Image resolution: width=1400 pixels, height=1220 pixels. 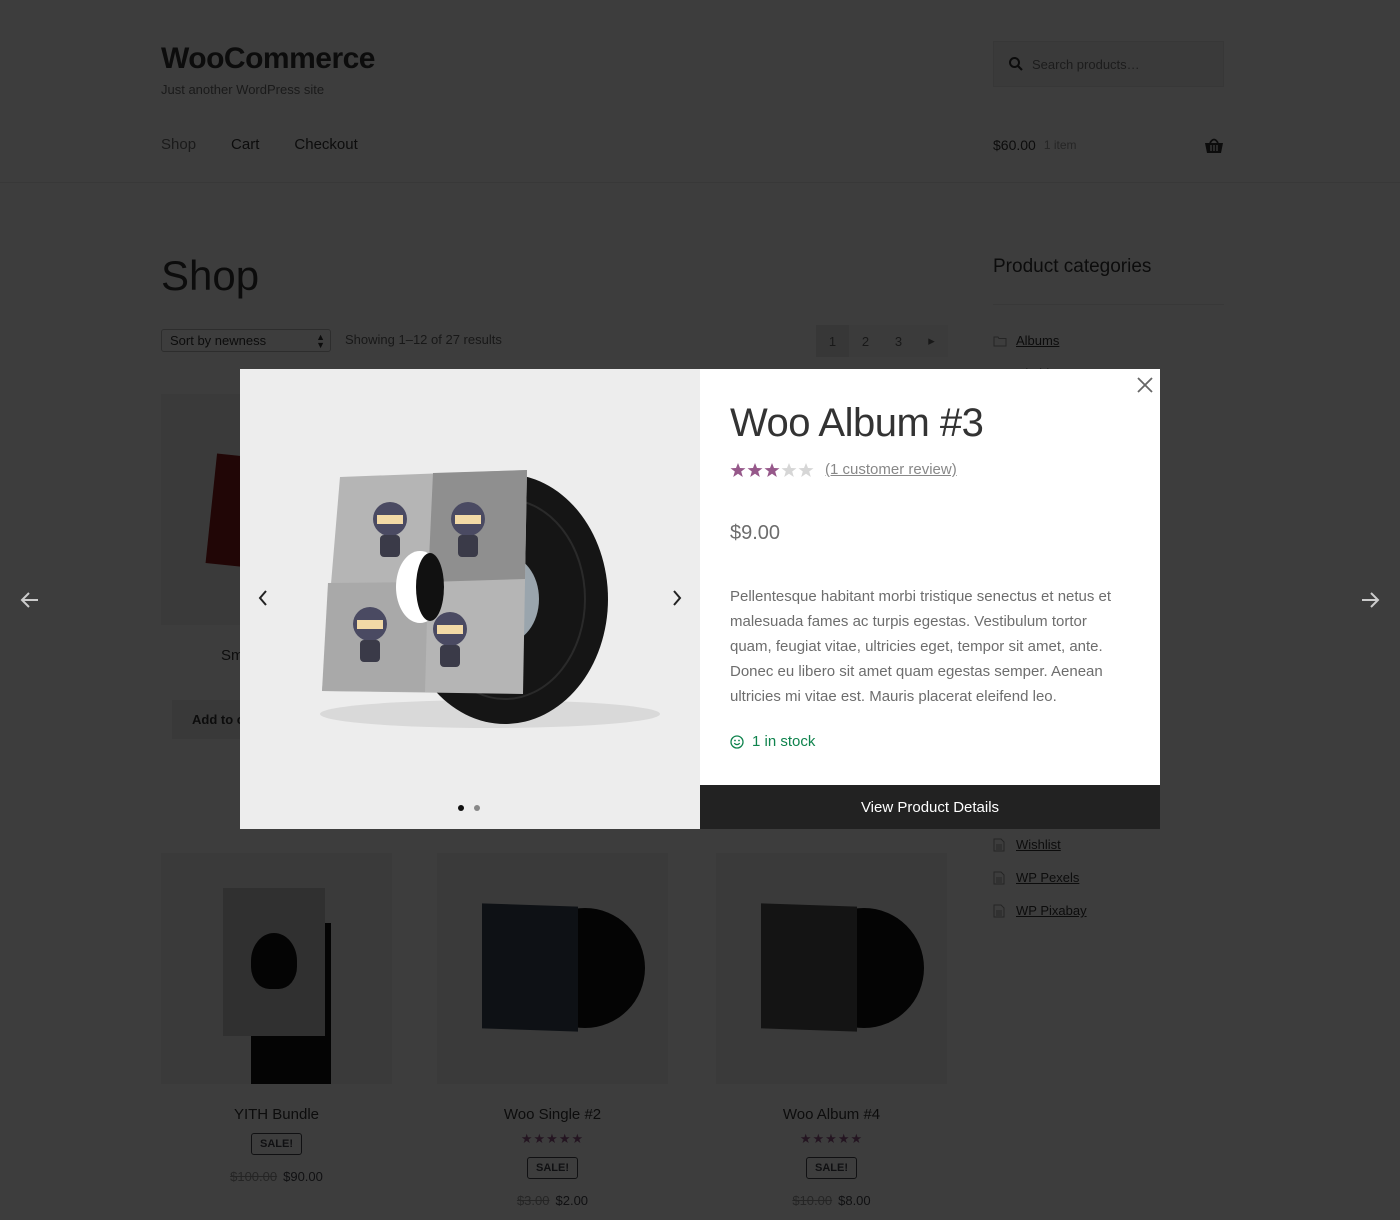 I want to click on chevron-right-icon, so click(x=677, y=598).